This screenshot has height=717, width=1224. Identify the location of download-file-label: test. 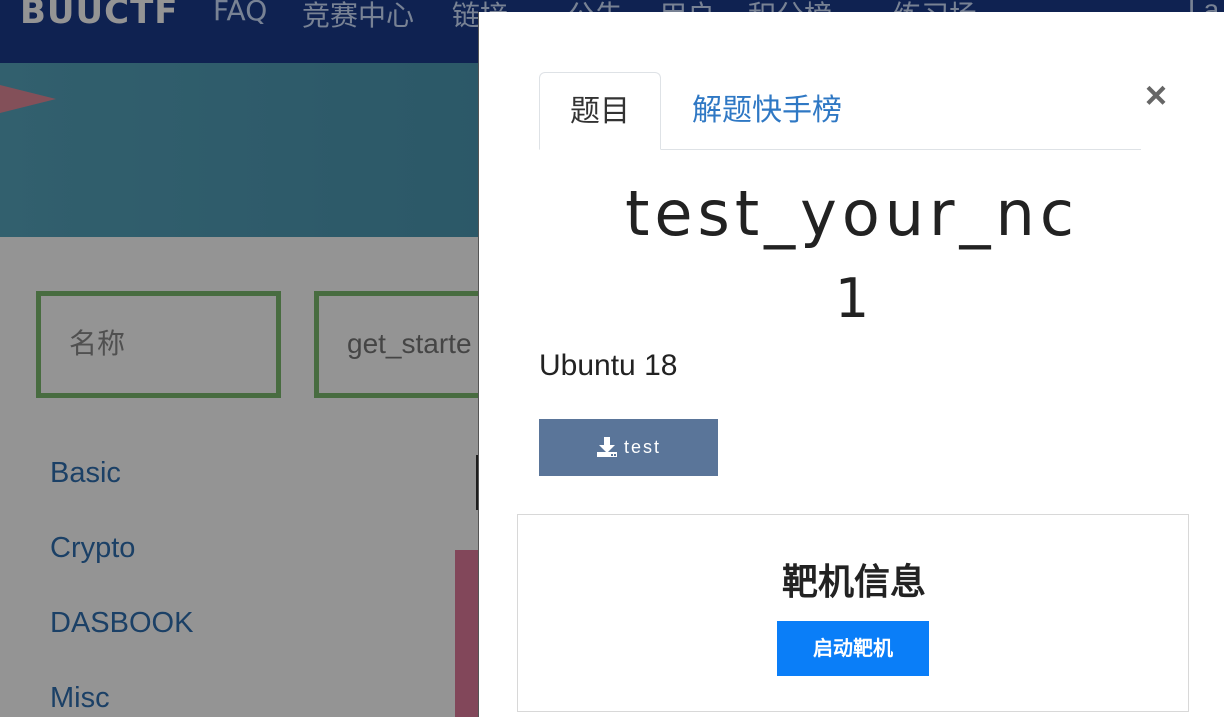
(642, 447).